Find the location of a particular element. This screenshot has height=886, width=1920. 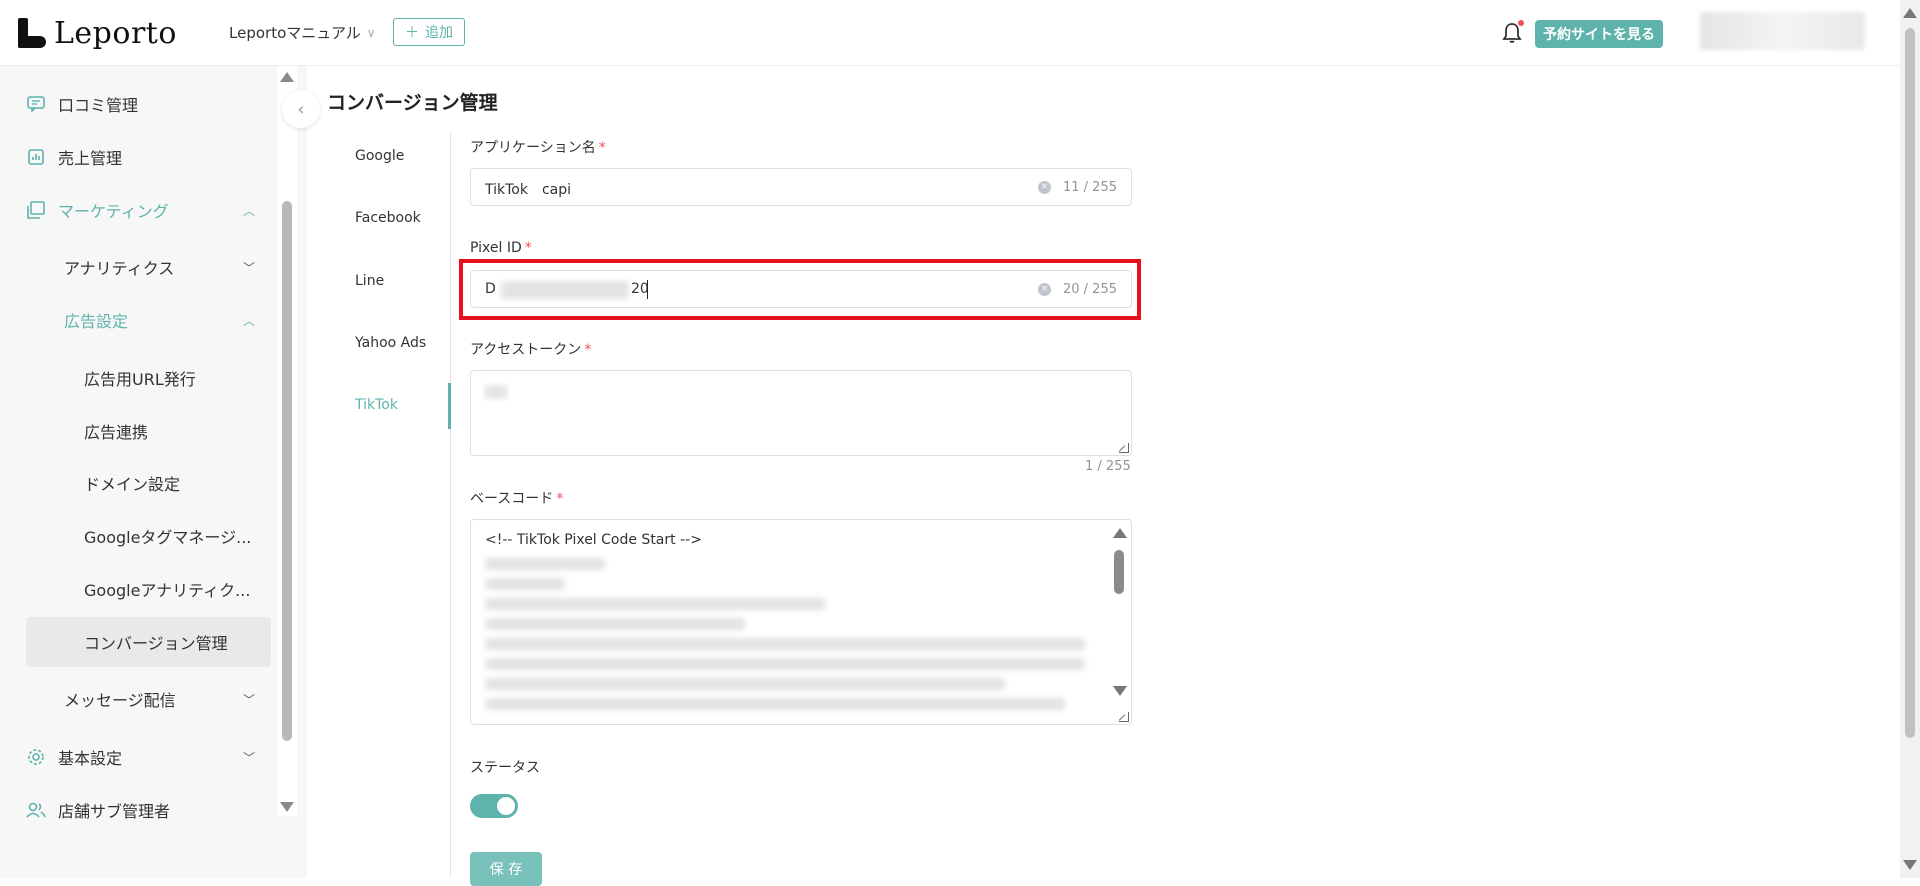

sidebar-item-ad-url: 広告用URL発行 is located at coordinates (177, 378).